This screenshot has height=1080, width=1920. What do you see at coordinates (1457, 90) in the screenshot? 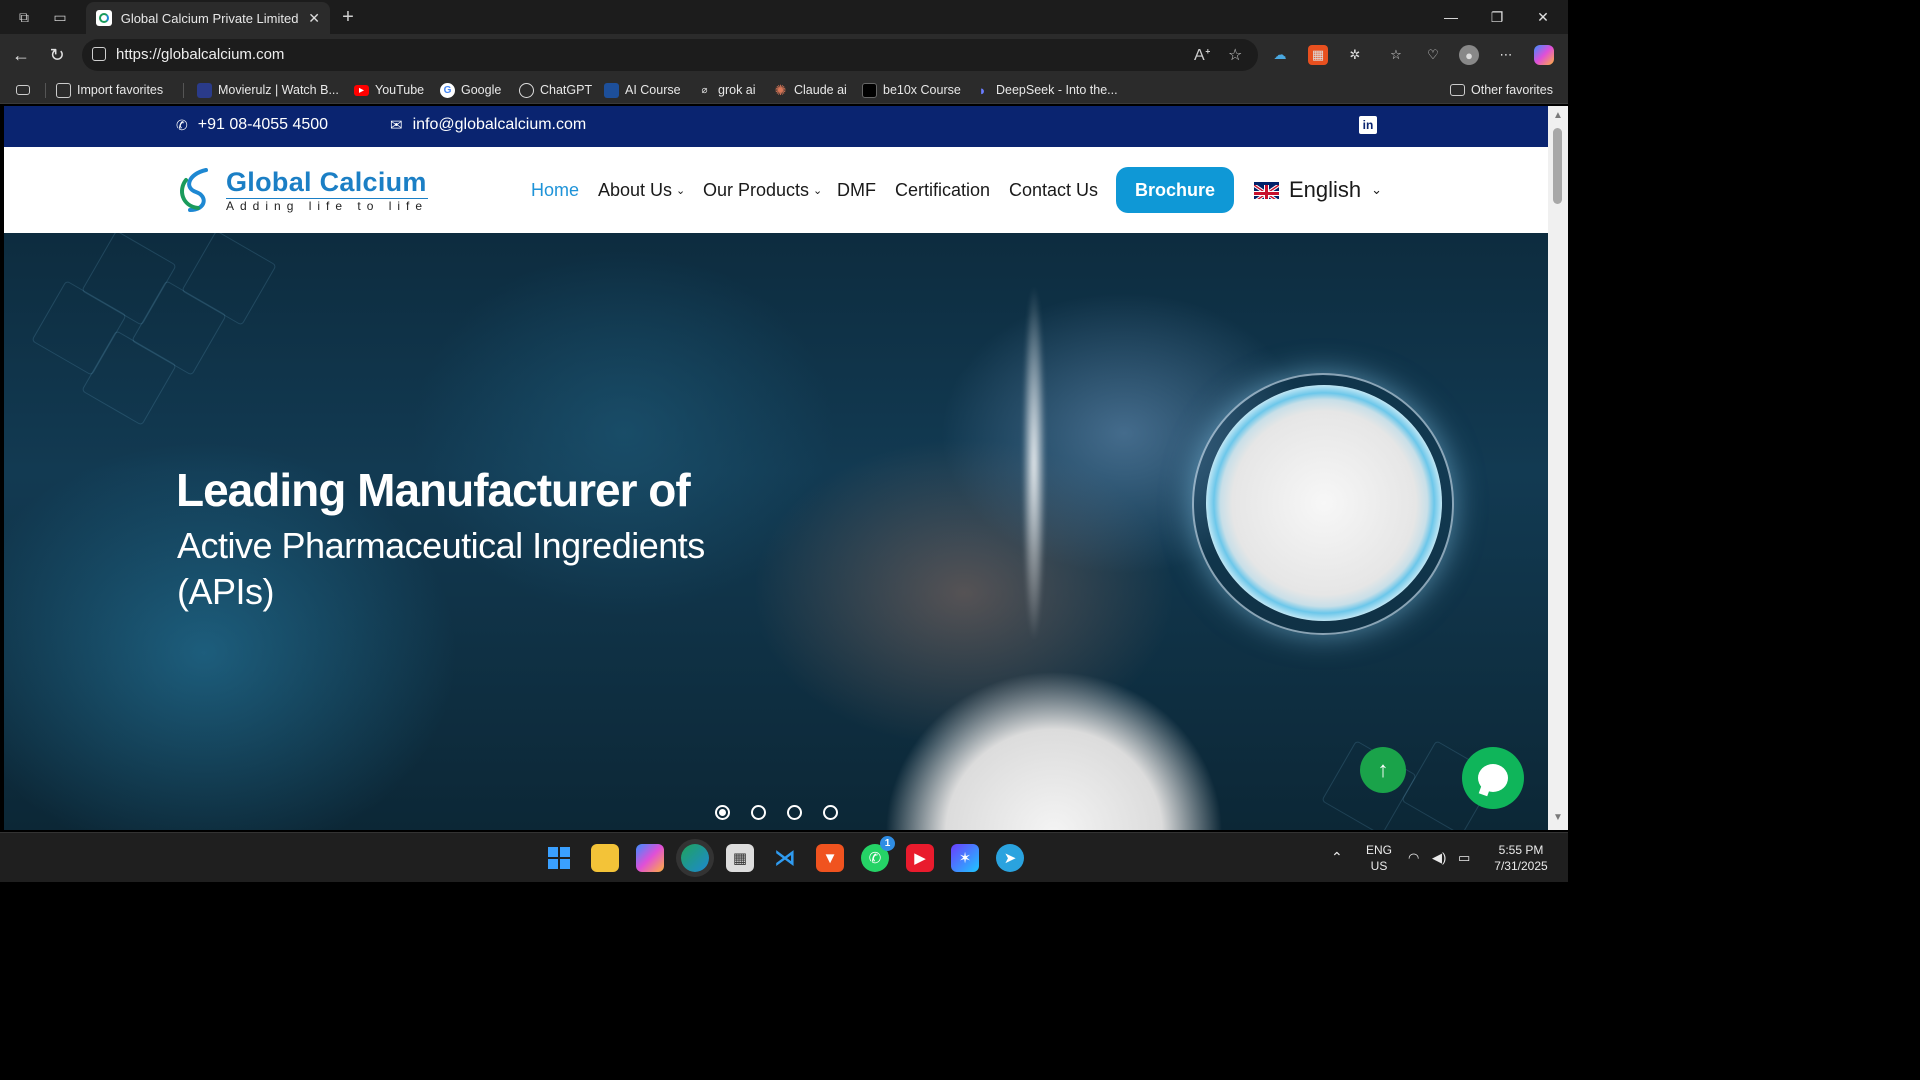
I see `folder-icon` at bounding box center [1457, 90].